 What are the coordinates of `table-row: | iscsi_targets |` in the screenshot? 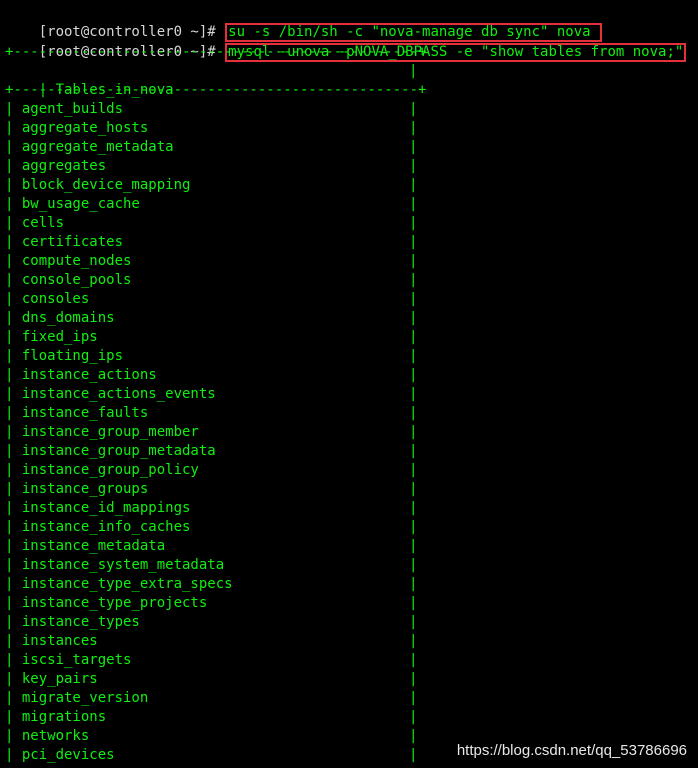 It's located at (211, 660).